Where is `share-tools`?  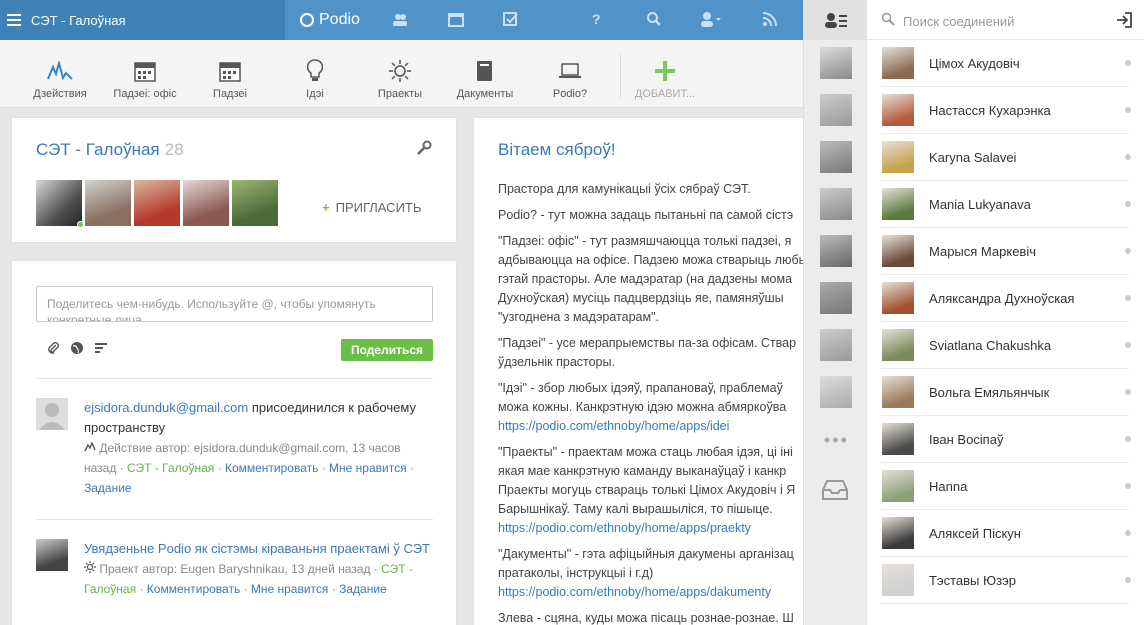
share-tools is located at coordinates (77, 350).